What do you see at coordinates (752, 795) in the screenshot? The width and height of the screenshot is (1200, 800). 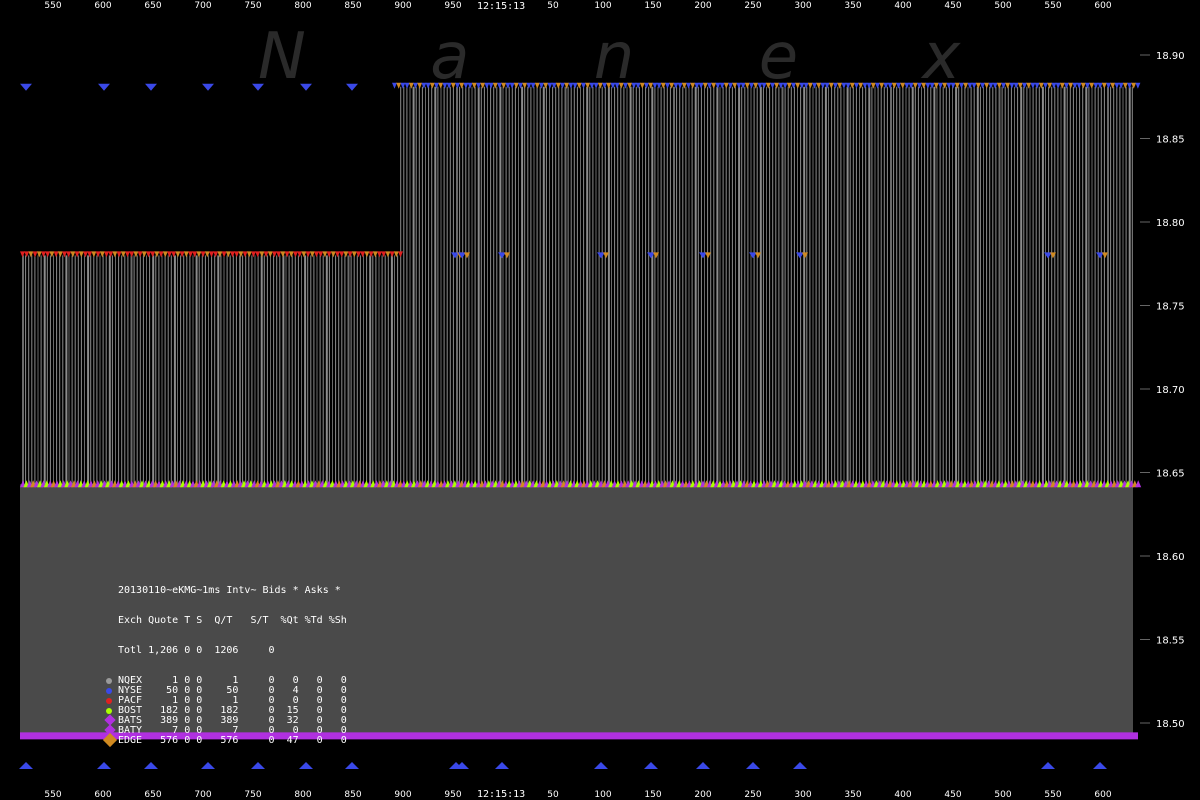 I see `x-tick-label-bottom: 250` at bounding box center [752, 795].